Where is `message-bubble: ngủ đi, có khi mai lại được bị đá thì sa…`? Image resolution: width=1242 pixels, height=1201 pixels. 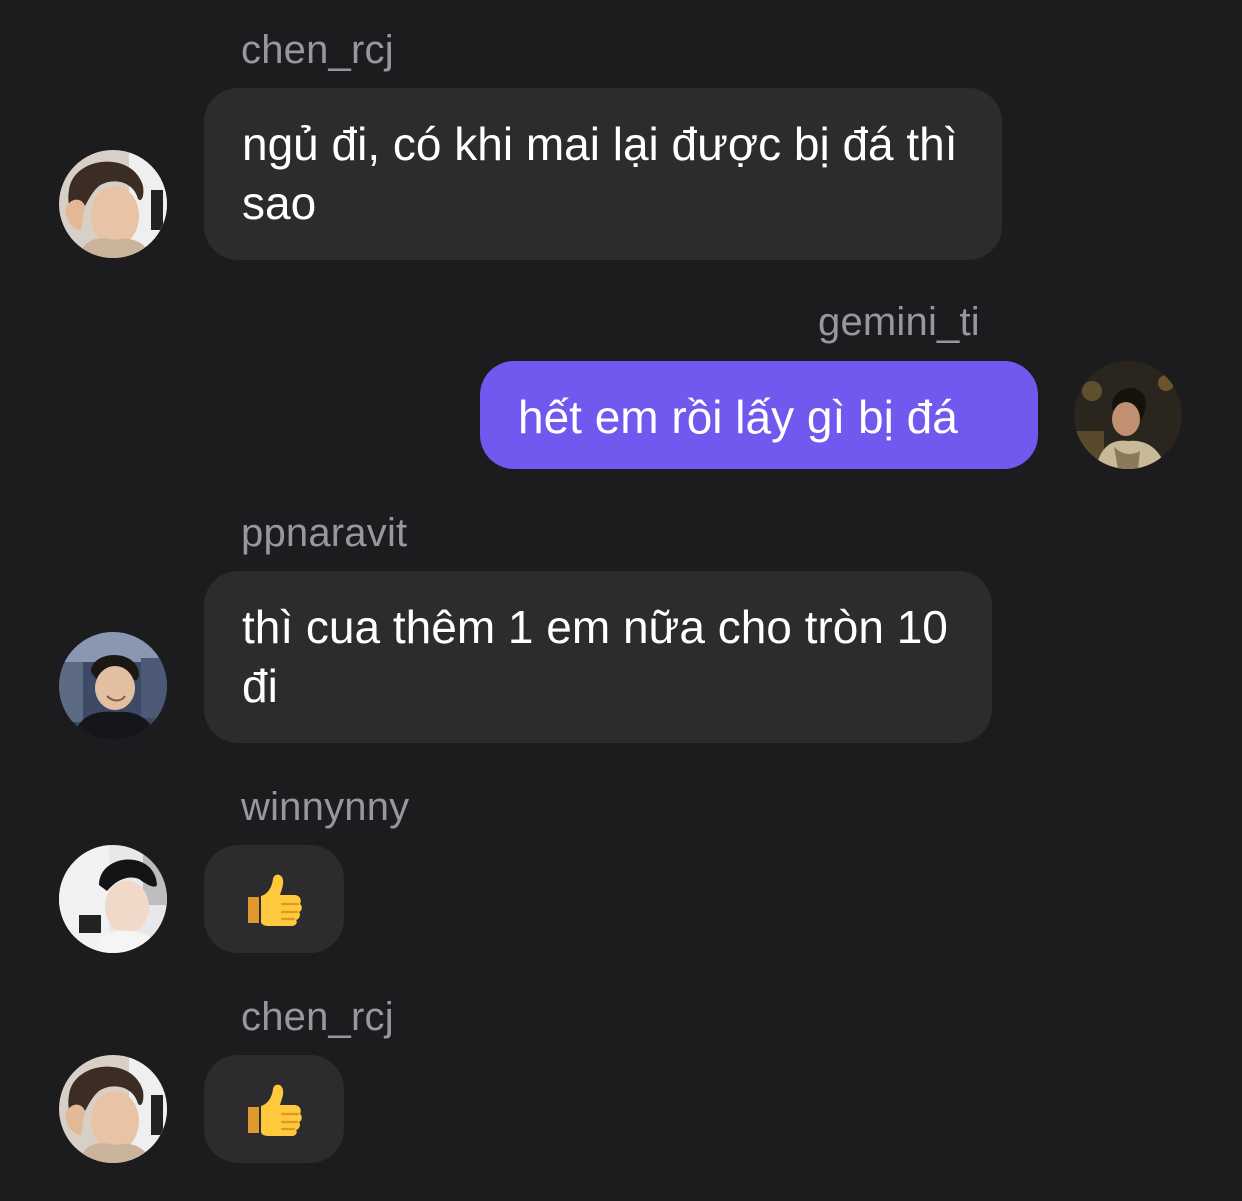 message-bubble: ngủ đi, có khi mai lại được bị đá thì sa… is located at coordinates (603, 174).